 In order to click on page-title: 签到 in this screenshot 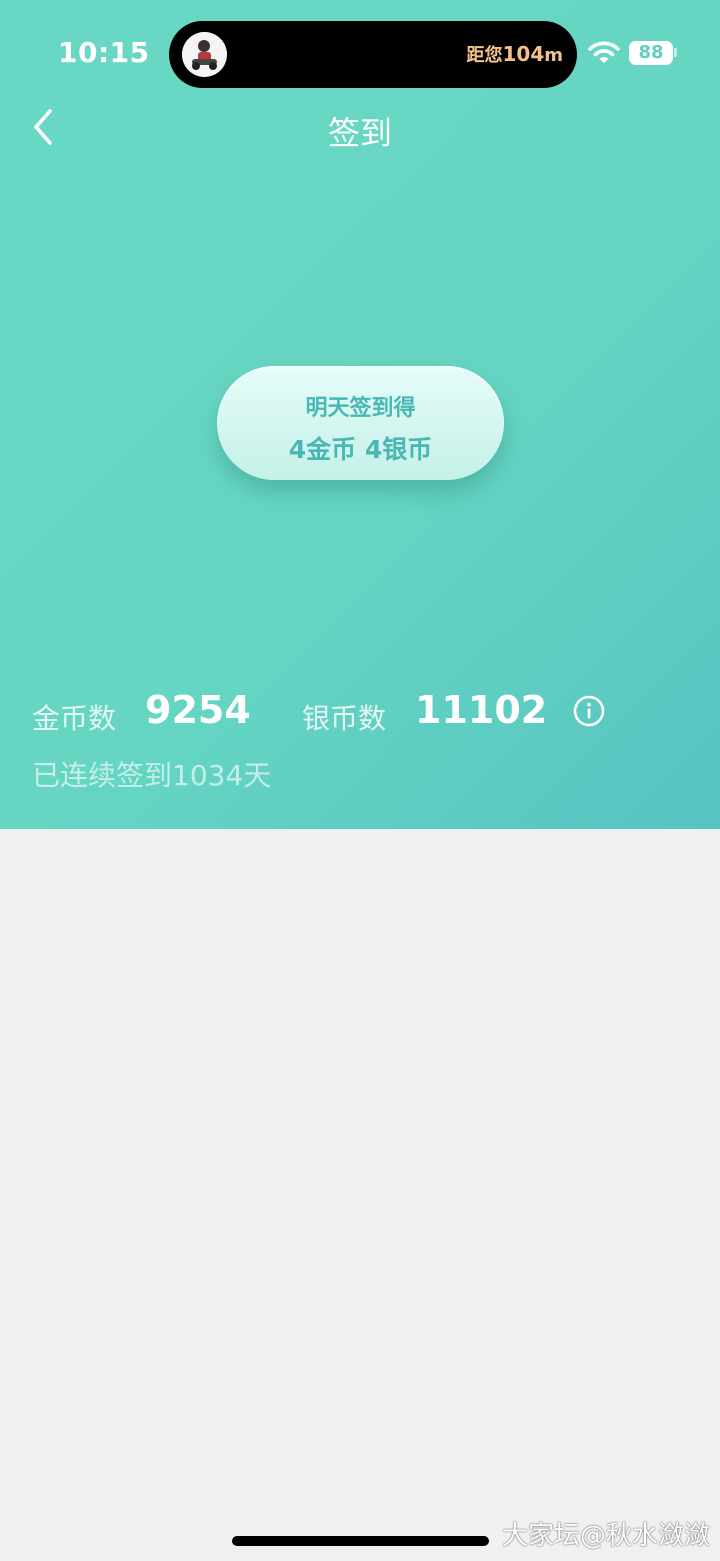, I will do `click(359, 133)`.